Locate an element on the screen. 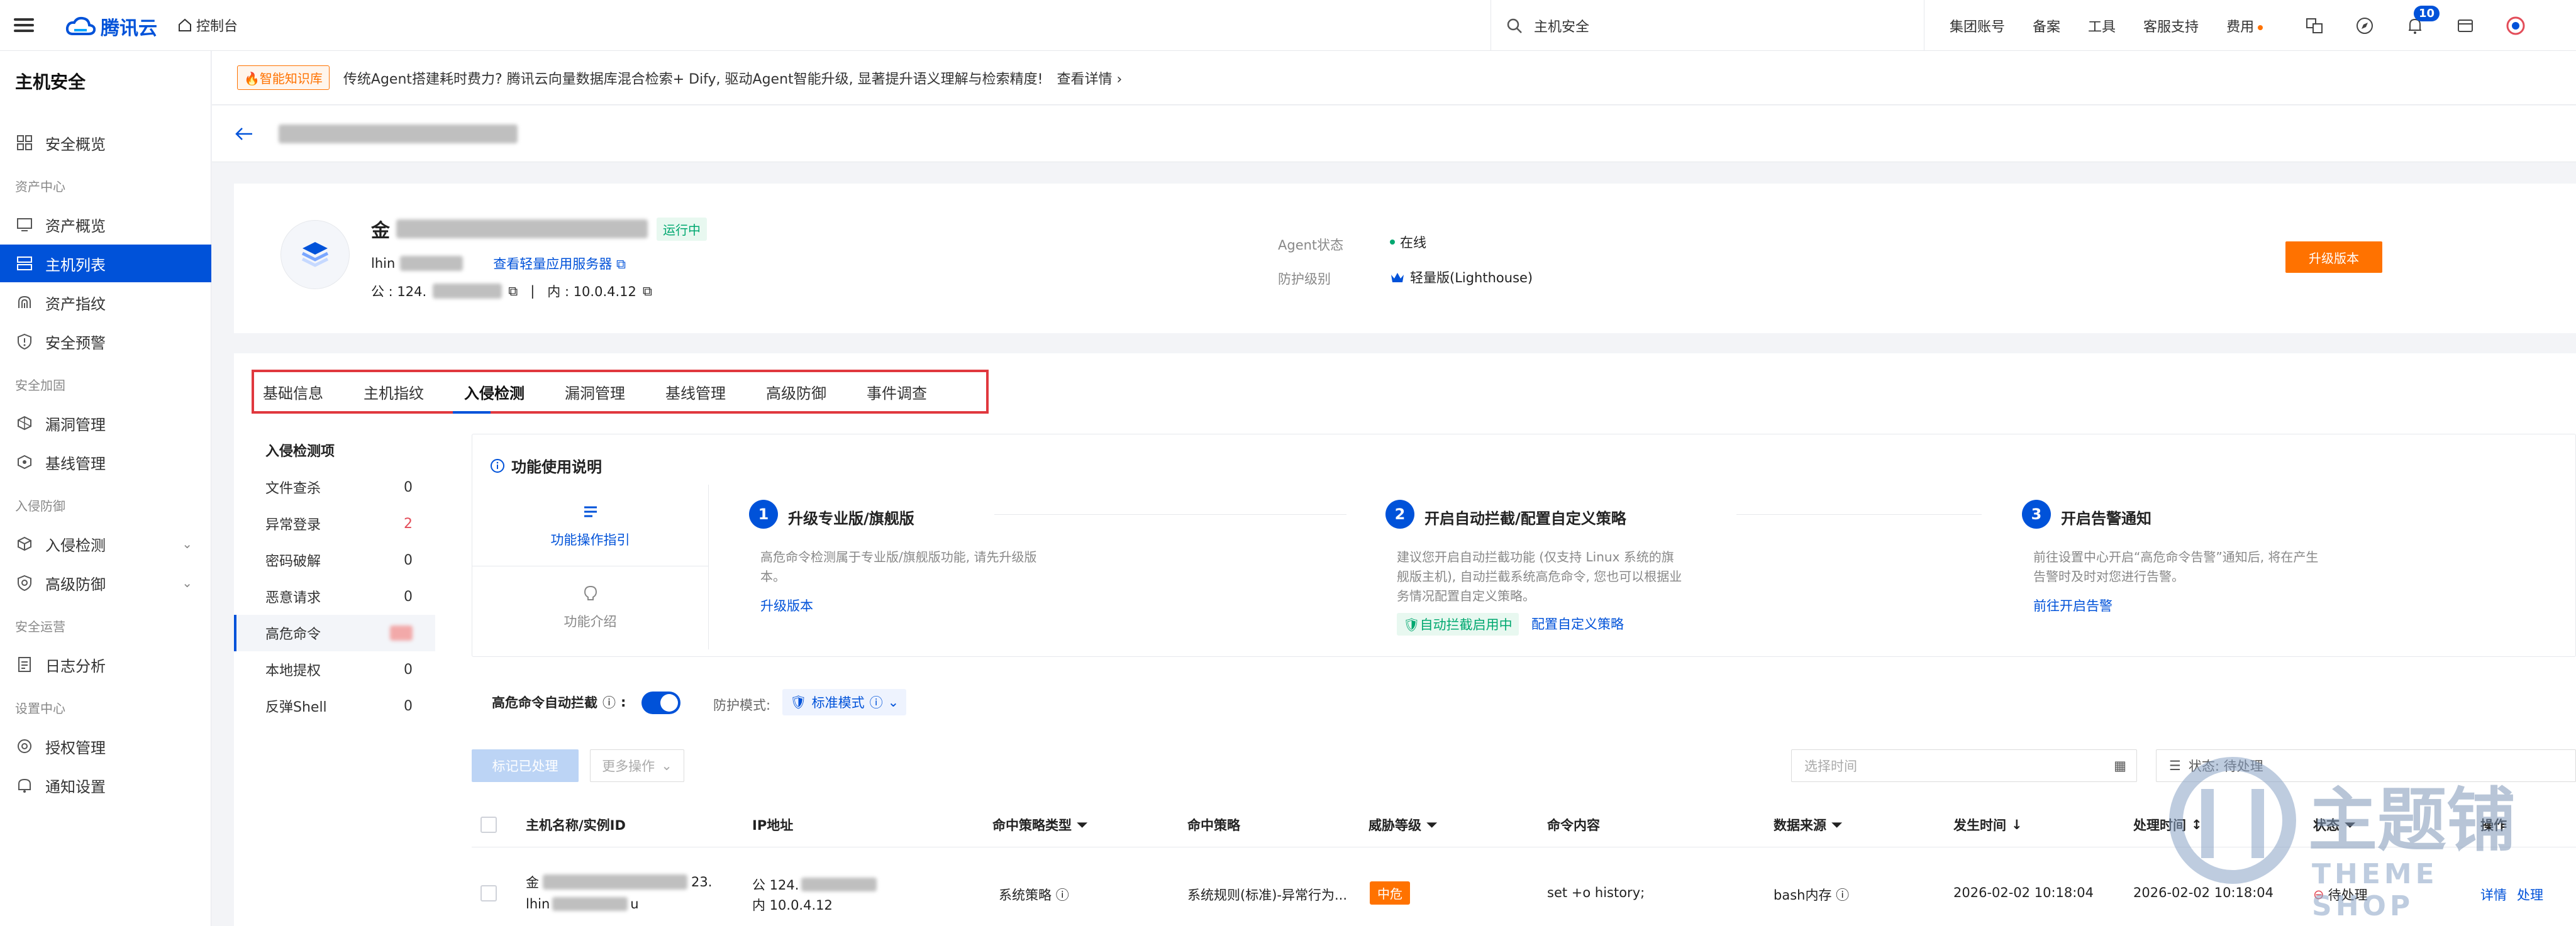 Image resolution: width=2576 pixels, height=926 pixels. sidebar-item-vuln: 漏洞管理 is located at coordinates (105, 423).